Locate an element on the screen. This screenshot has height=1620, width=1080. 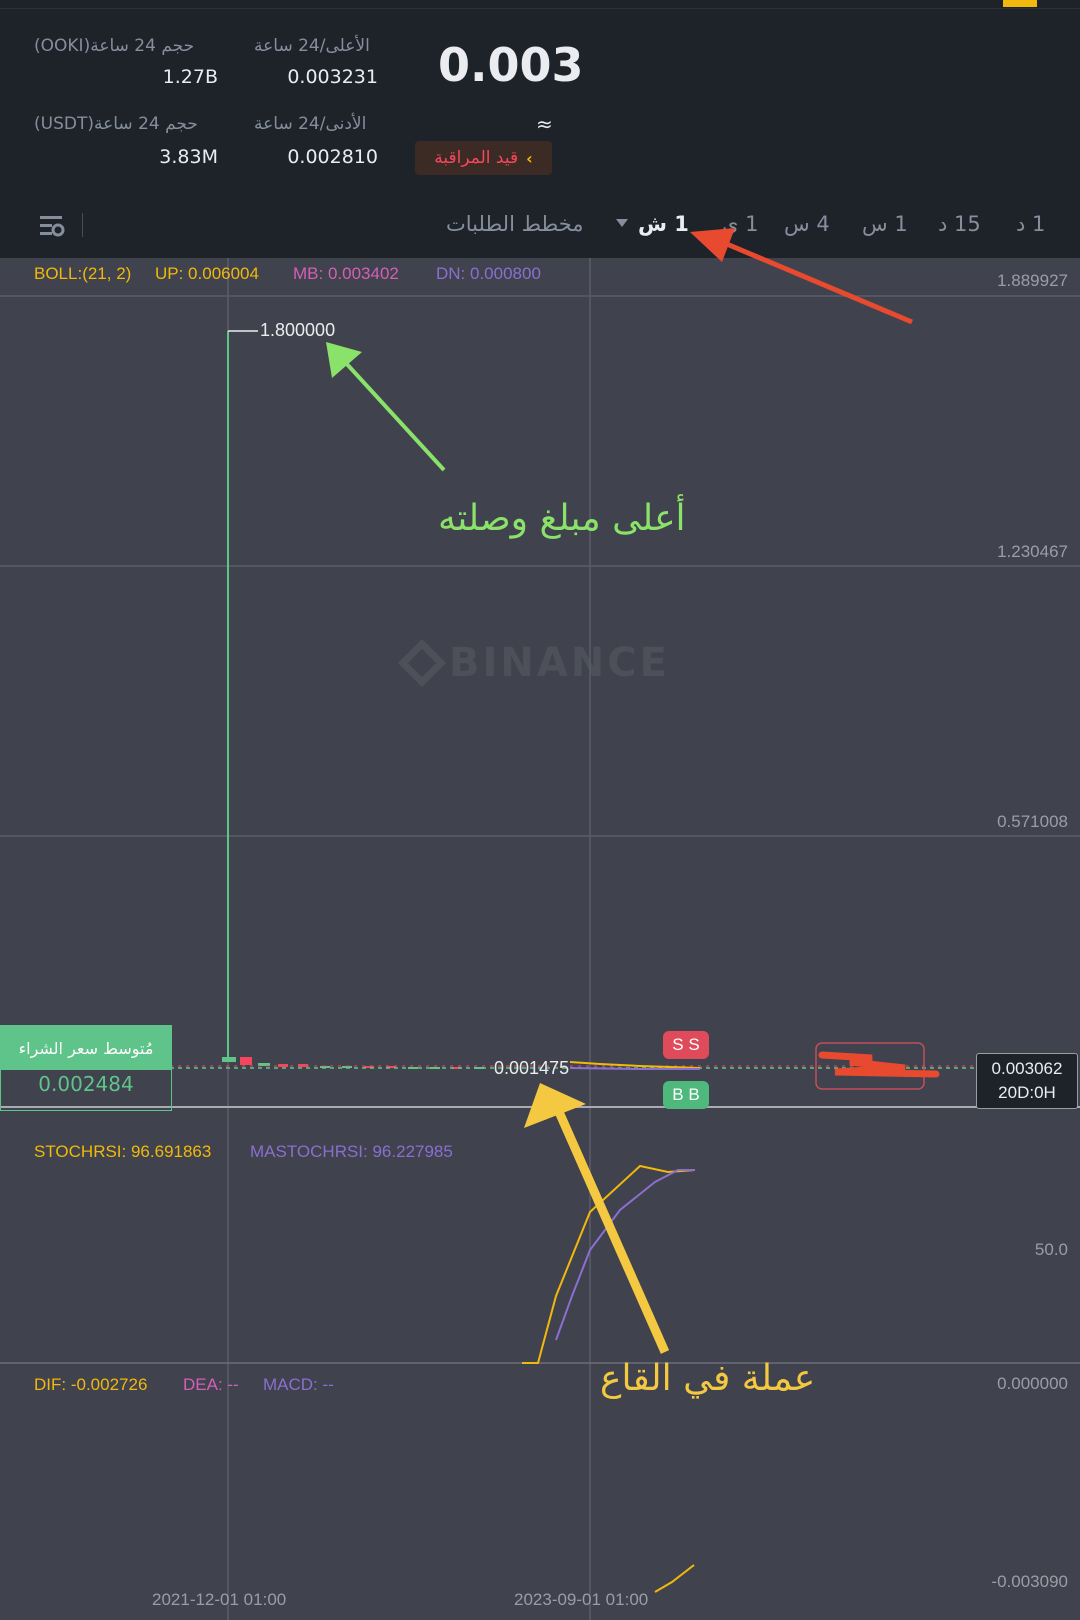
annotation-highest-price: أعلى مبلغ وصلته is located at coordinates (562, 518).